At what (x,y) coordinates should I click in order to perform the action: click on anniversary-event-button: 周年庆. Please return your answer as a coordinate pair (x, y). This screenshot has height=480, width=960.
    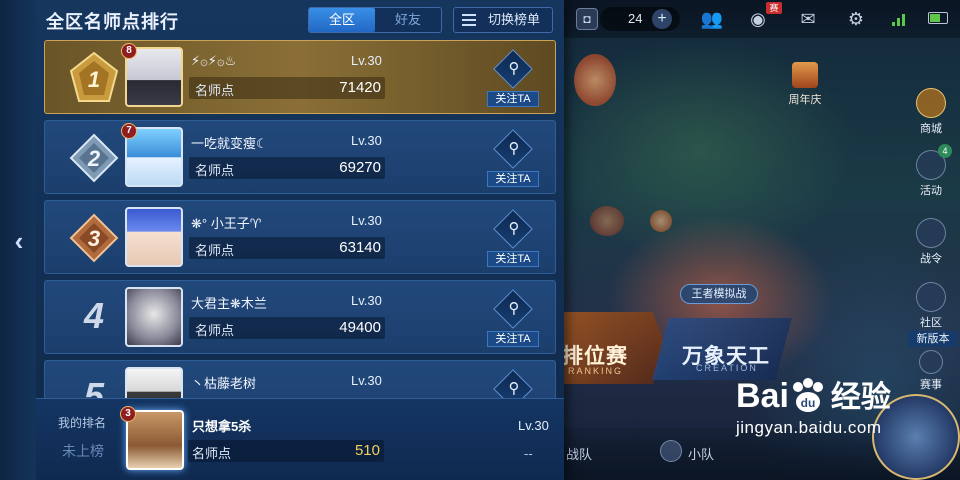
    Looking at the image, I should click on (805, 84).